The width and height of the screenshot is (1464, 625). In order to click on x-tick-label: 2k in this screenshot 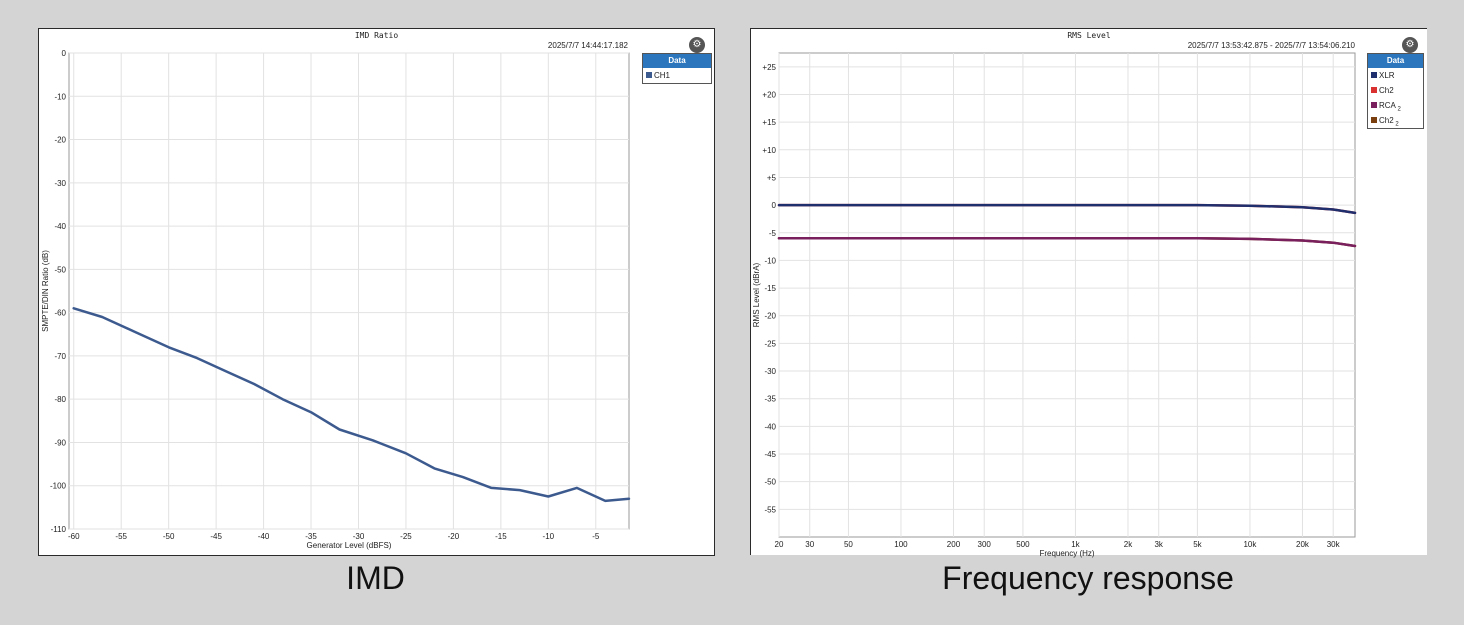, I will do `click(1128, 544)`.